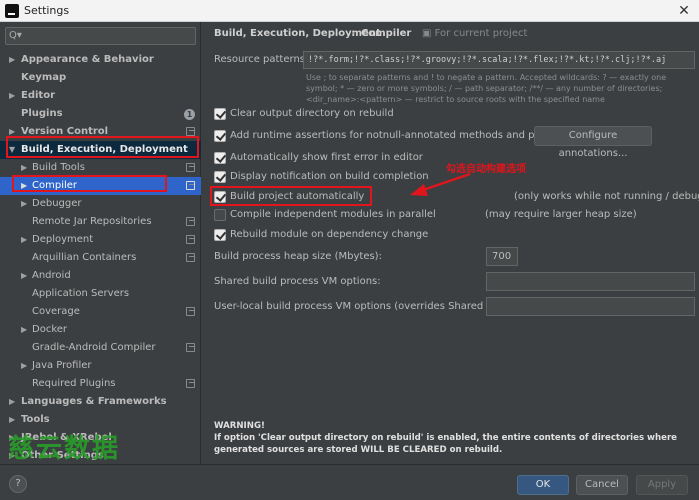 This screenshot has width=699, height=500. What do you see at coordinates (94, 401) in the screenshot?
I see `sidebar-item-label: Languages & Frameworks` at bounding box center [94, 401].